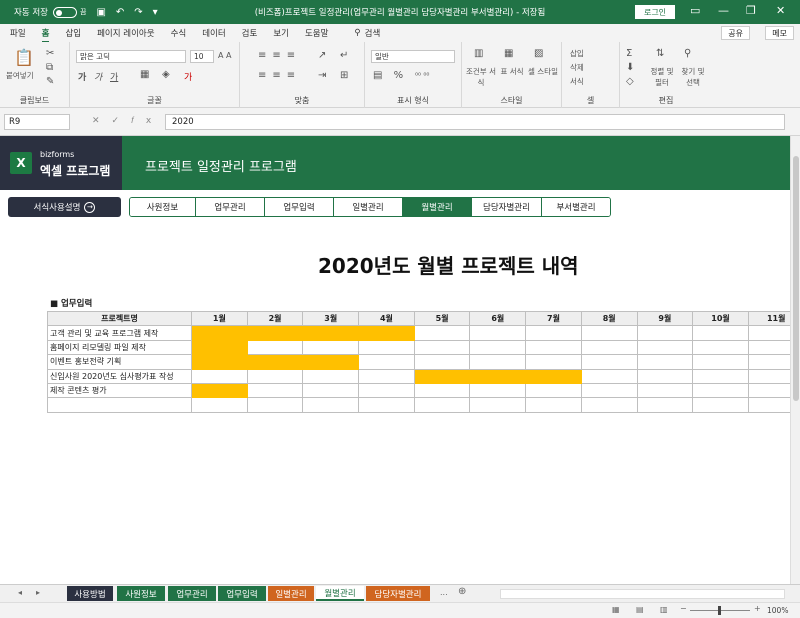 Image resolution: width=800 pixels, height=618 pixels. I want to click on sort-filter-button: 정렬 및 필터, so click(662, 77).